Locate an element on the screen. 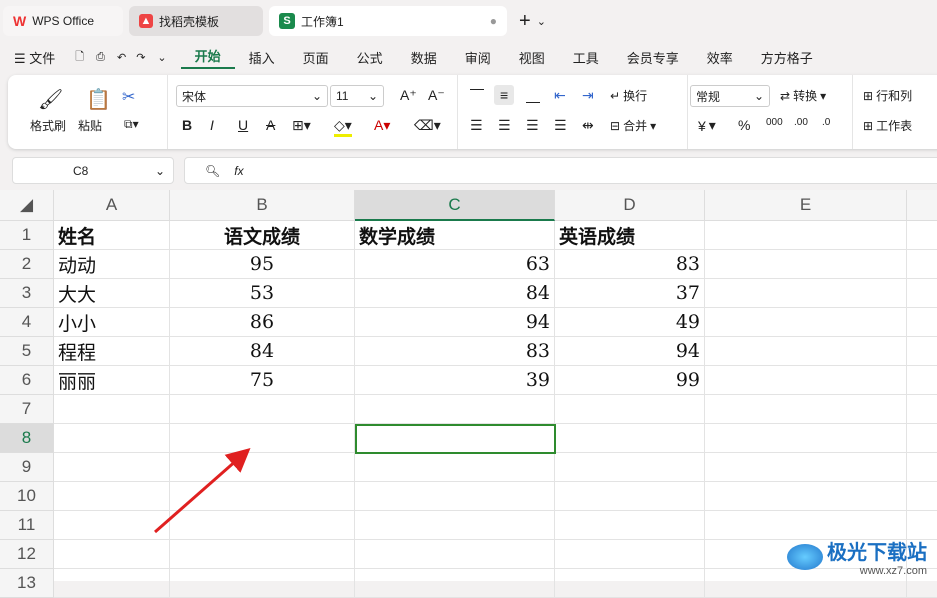 Image resolution: width=937 pixels, height=598 pixels. red-arrow is located at coordinates (202, 491).